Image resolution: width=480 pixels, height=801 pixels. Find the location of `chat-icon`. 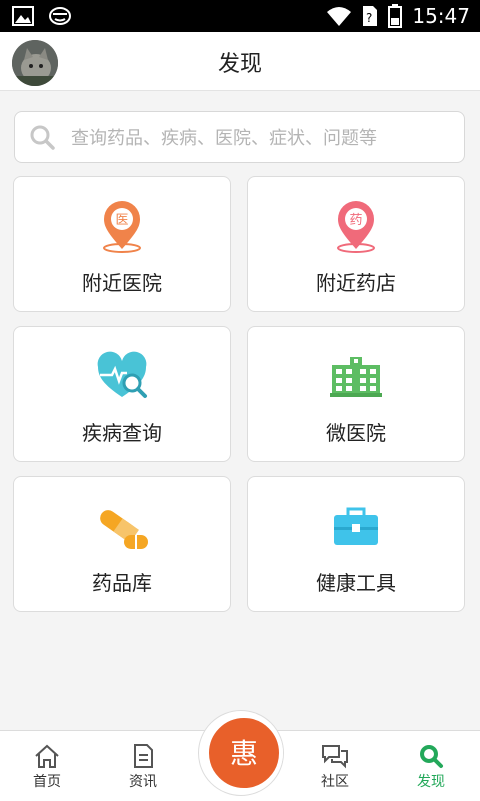

chat-icon is located at coordinates (335, 757).